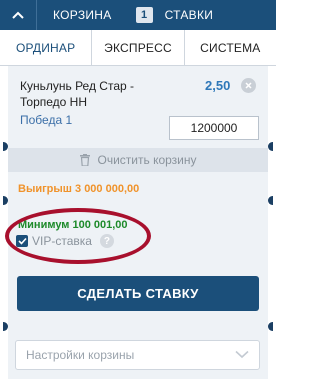  I want to click on cart-settings-label: Настройки корзины, so click(80, 355).